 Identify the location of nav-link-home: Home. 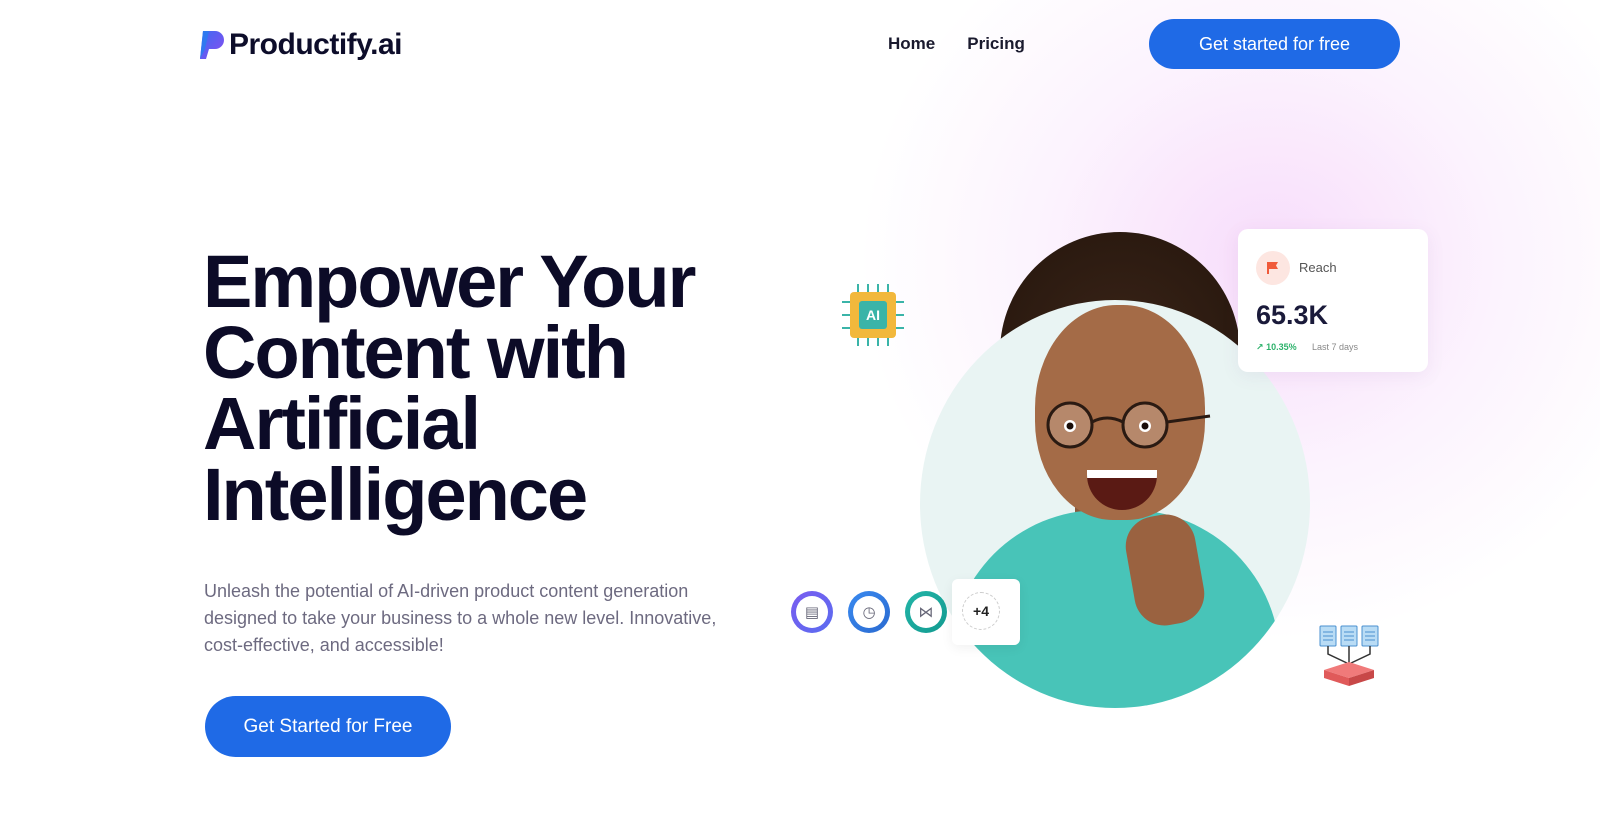
(911, 44).